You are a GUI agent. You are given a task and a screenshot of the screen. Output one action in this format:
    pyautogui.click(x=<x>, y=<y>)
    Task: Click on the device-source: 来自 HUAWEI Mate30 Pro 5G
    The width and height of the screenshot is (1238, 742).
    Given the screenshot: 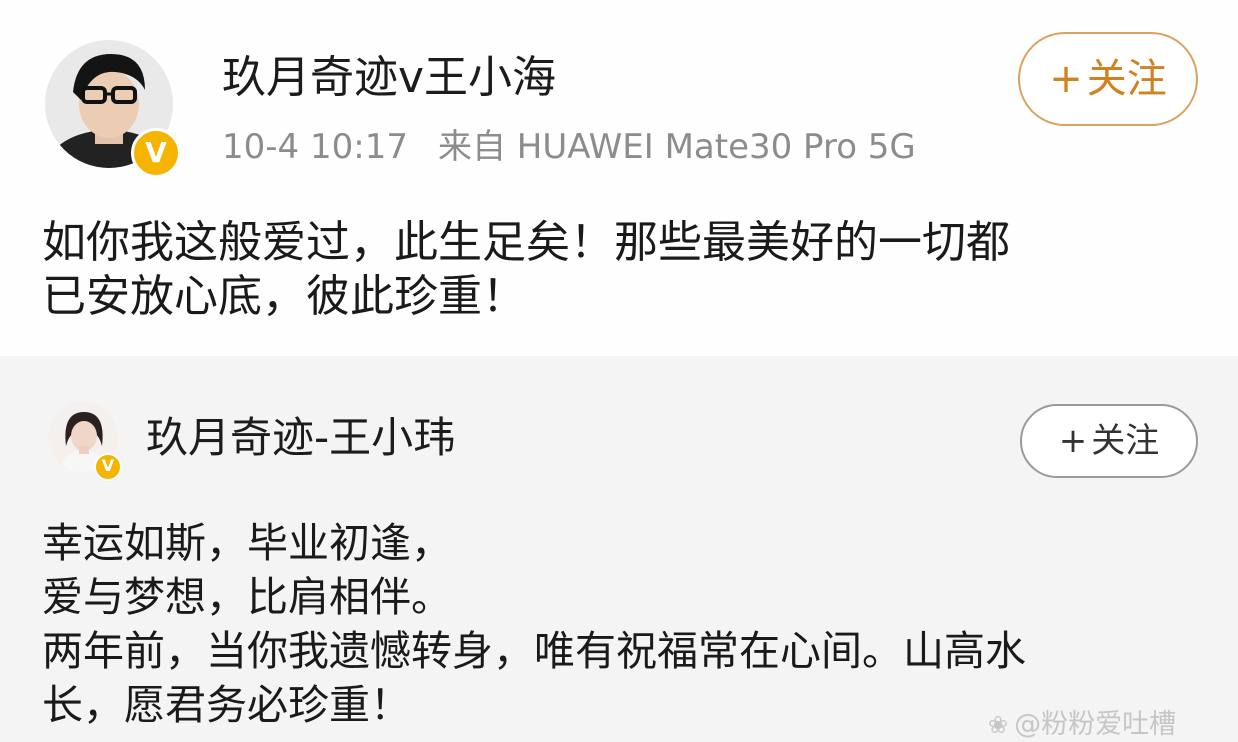 What is the action you would take?
    pyautogui.click(x=676, y=147)
    